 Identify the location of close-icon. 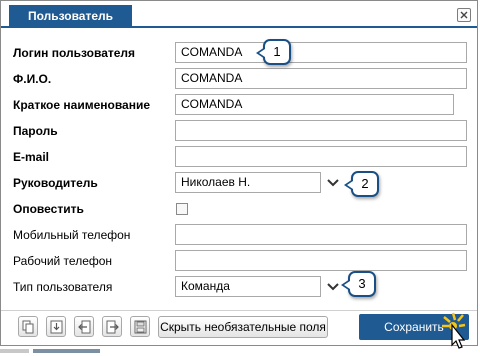
(464, 15).